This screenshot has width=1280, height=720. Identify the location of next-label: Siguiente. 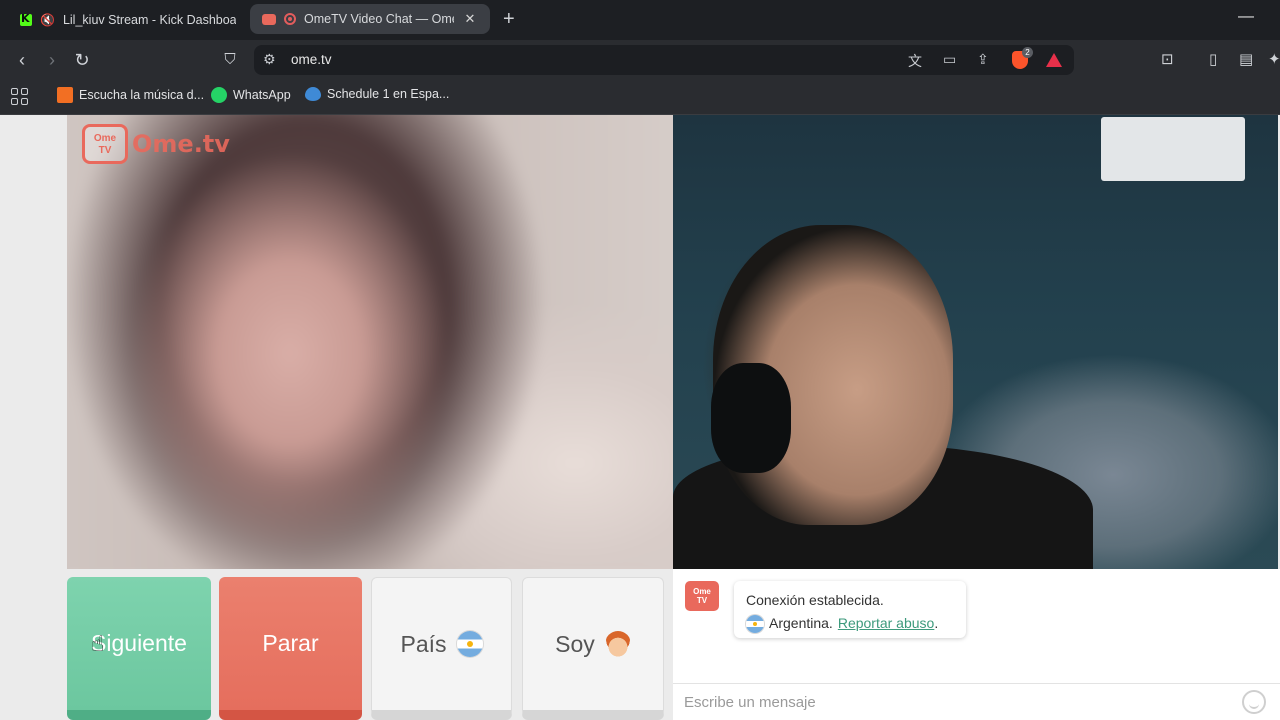
(139, 643).